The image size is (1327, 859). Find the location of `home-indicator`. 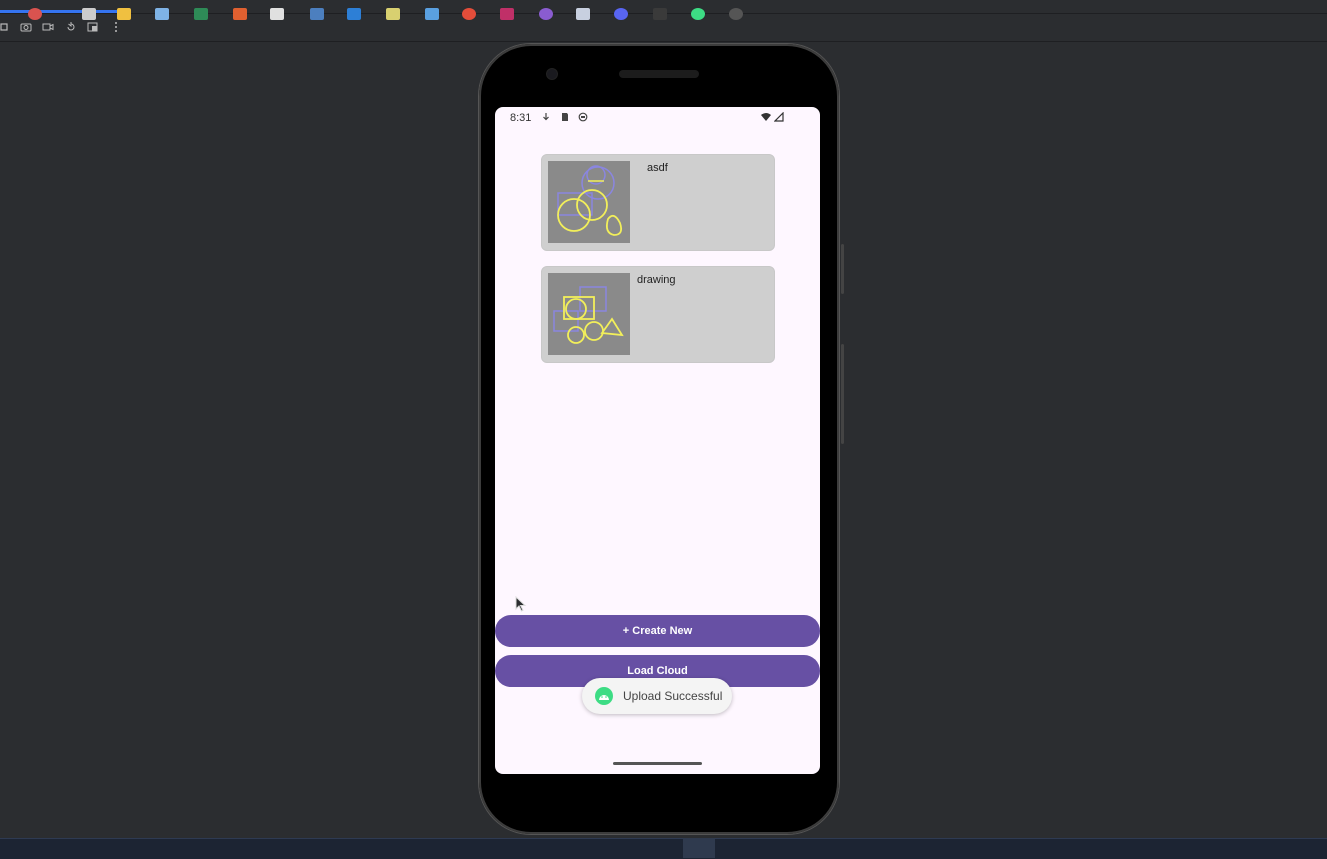

home-indicator is located at coordinates (657, 763).